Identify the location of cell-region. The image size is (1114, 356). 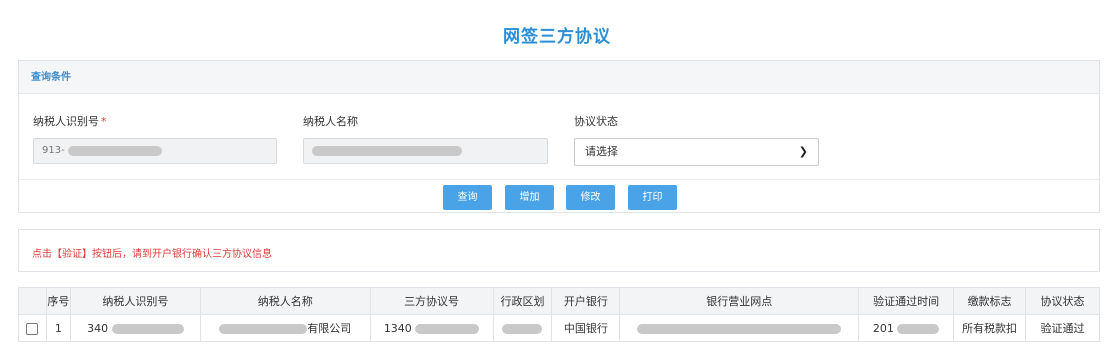
(522, 328).